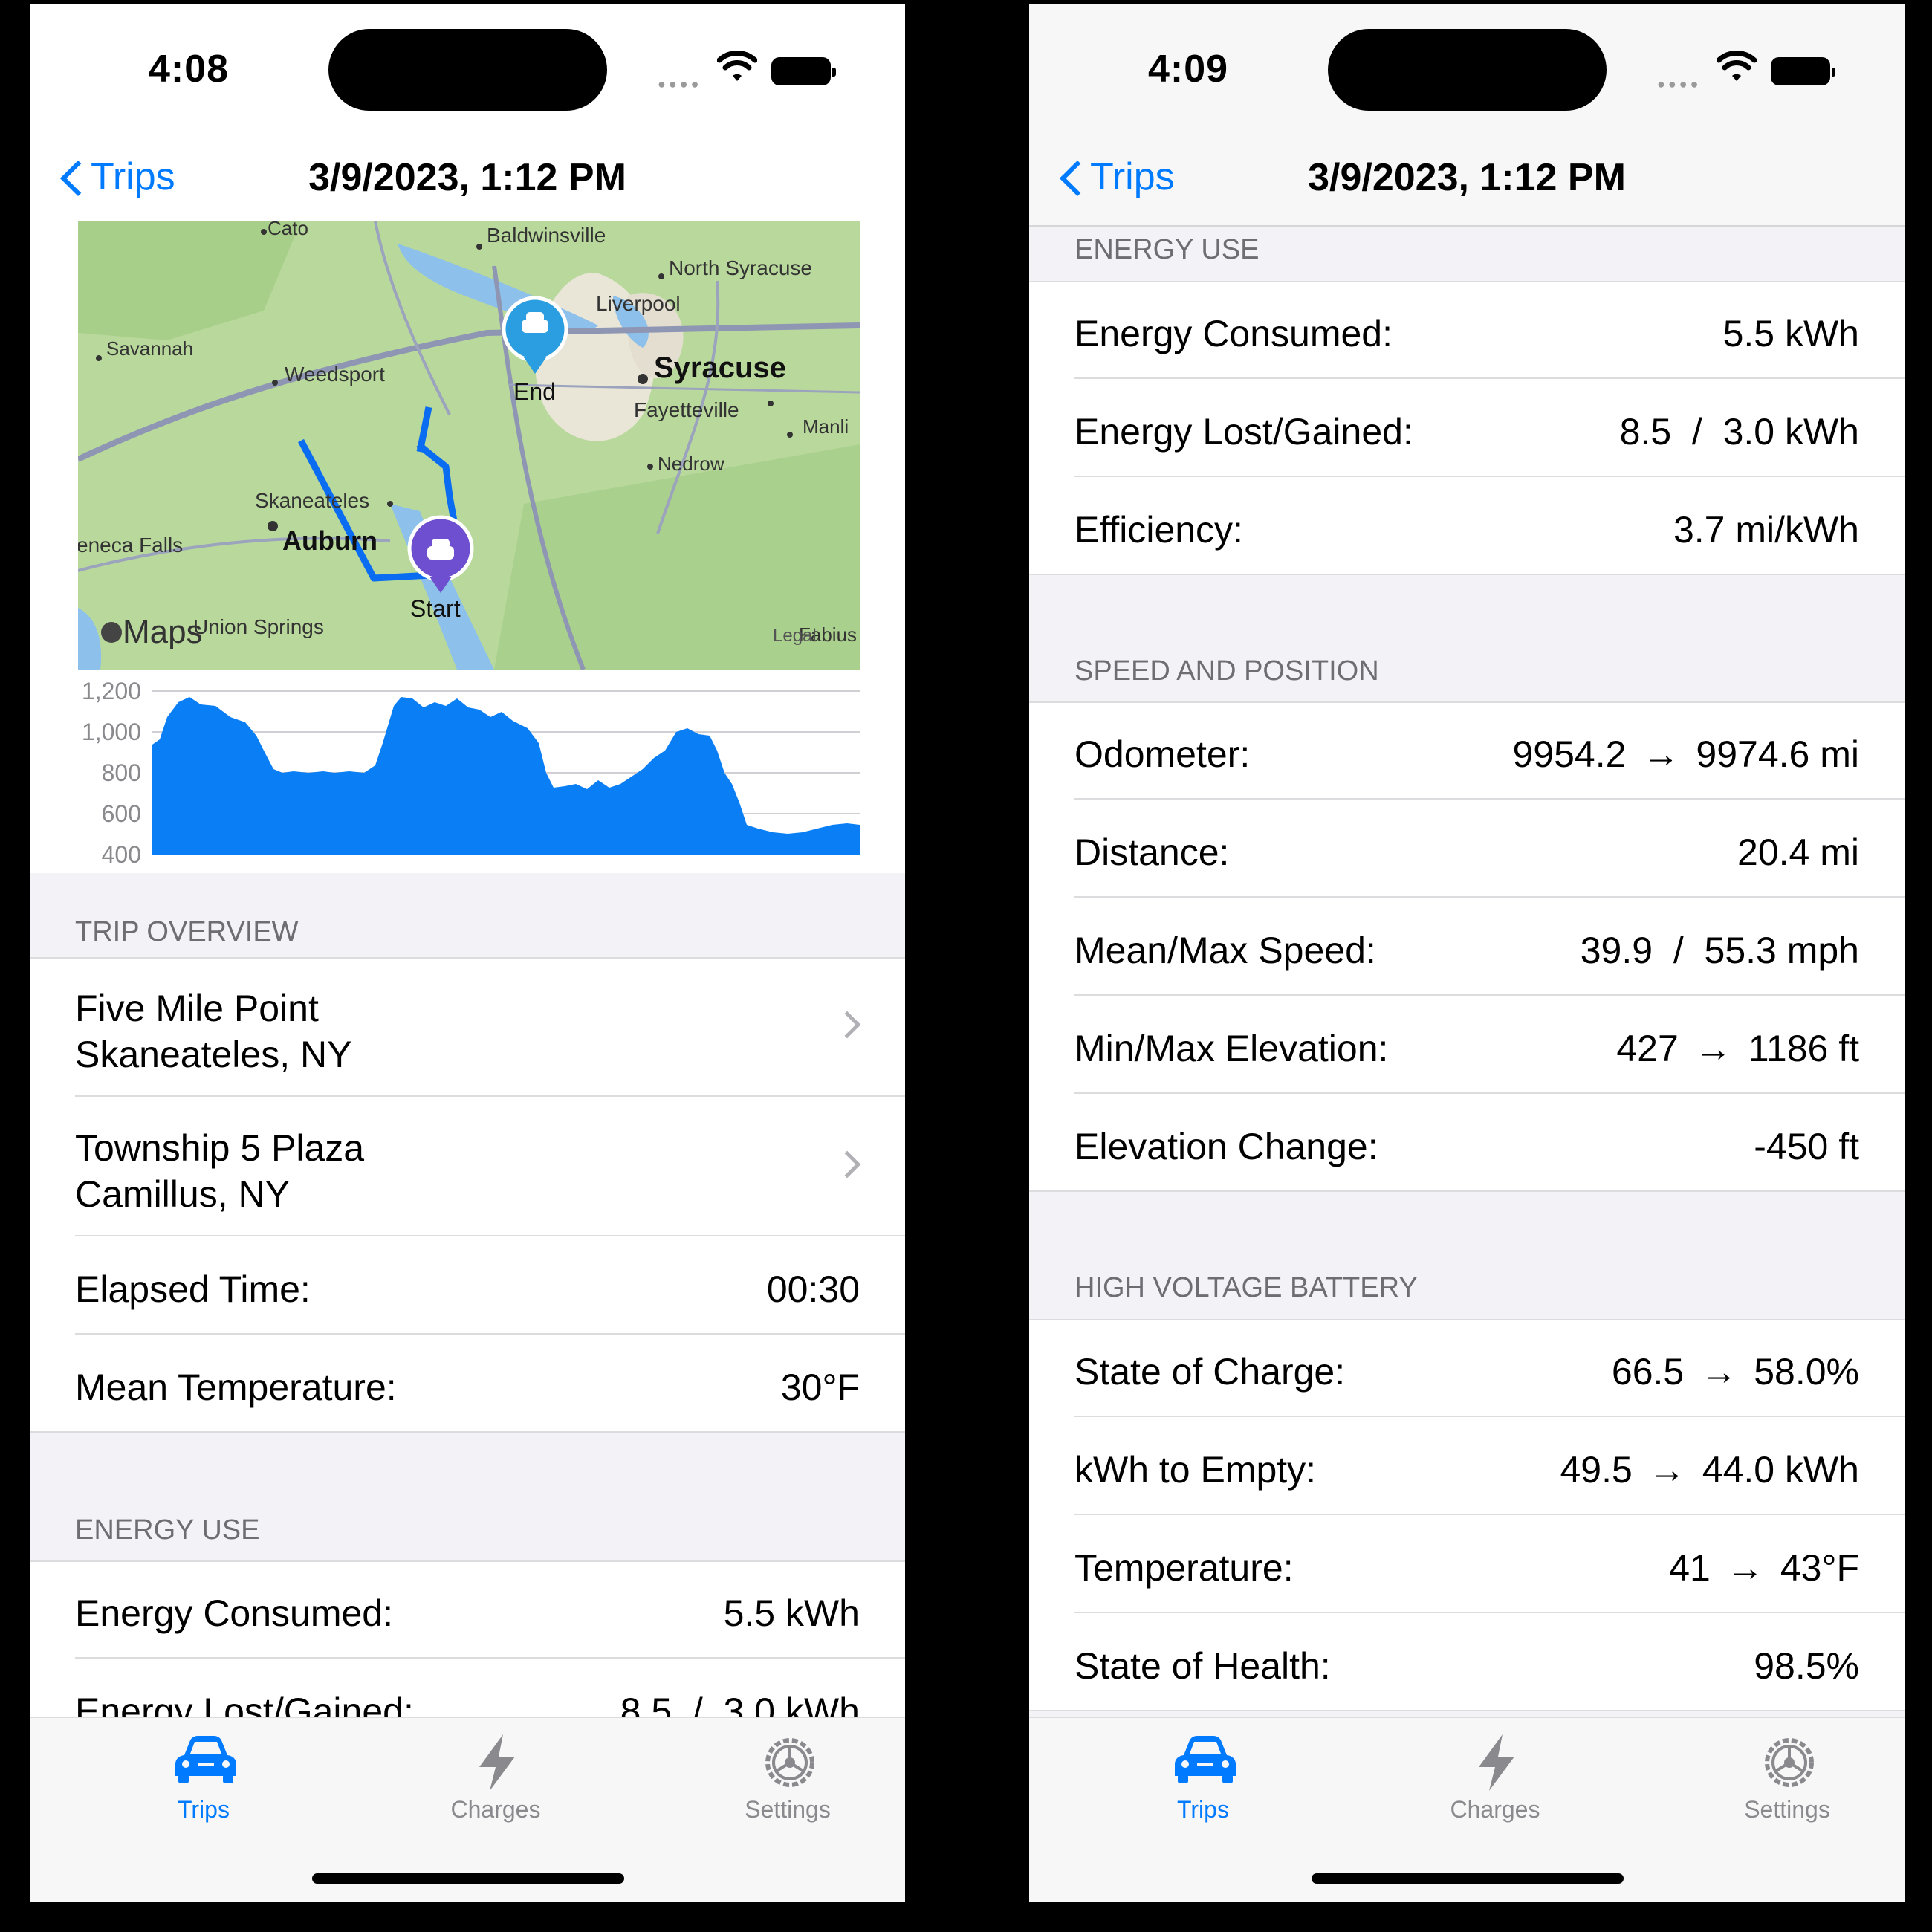 This screenshot has width=1932, height=1932. What do you see at coordinates (1188, 69) in the screenshot?
I see `status-time: 4:09` at bounding box center [1188, 69].